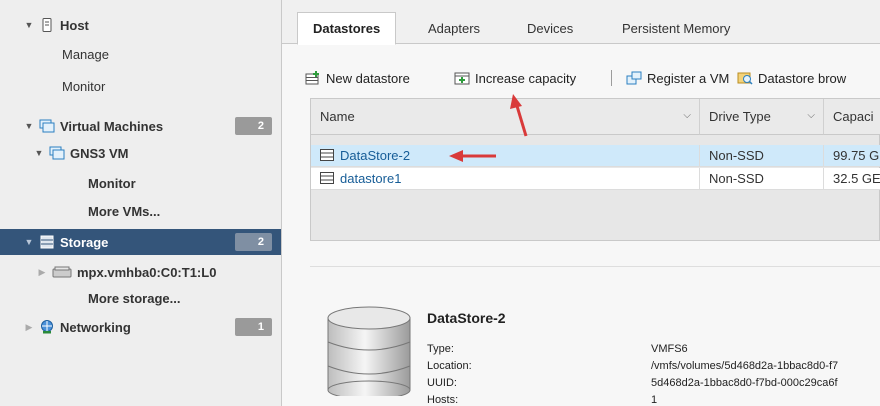 This screenshot has width=880, height=406. I want to click on network-count-badge: 1, so click(253, 327).